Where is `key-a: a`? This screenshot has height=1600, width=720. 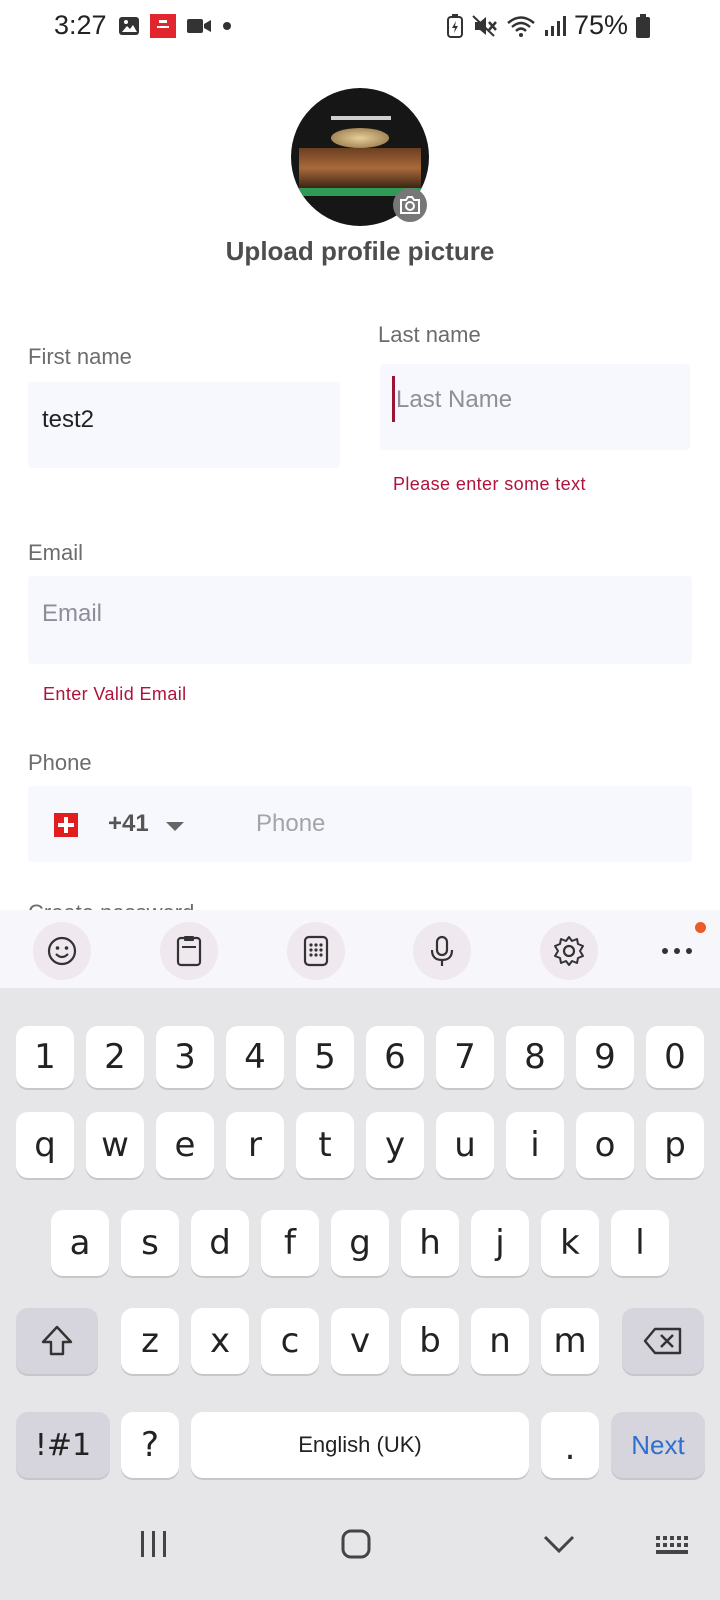
key-a: a is located at coordinates (80, 1243).